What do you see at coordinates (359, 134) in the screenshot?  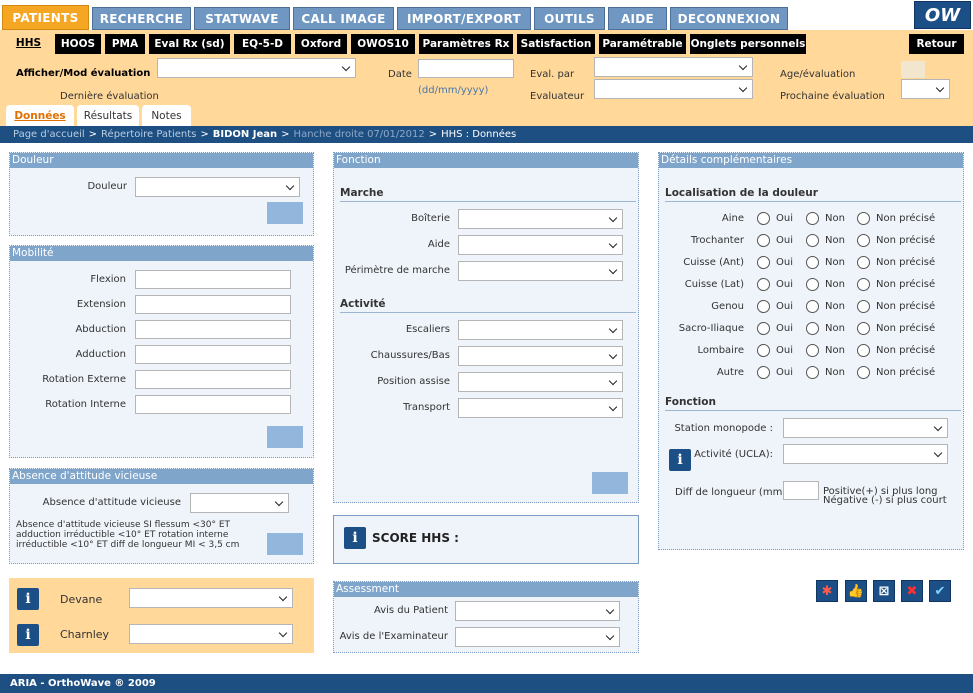 I see `breadcrumb-hanche: Hanche droite 07/01/2012` at bounding box center [359, 134].